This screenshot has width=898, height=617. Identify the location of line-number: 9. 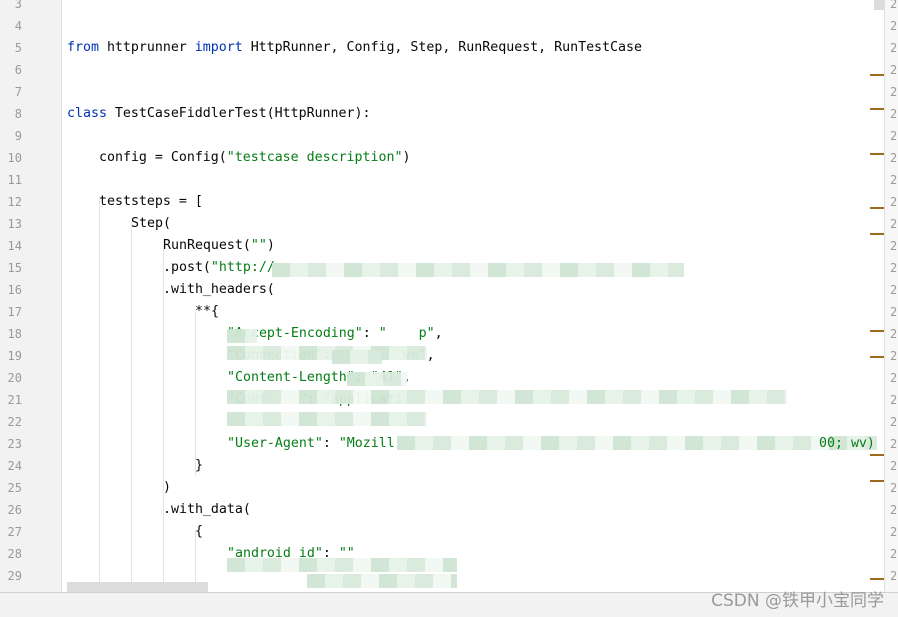
(18, 136).